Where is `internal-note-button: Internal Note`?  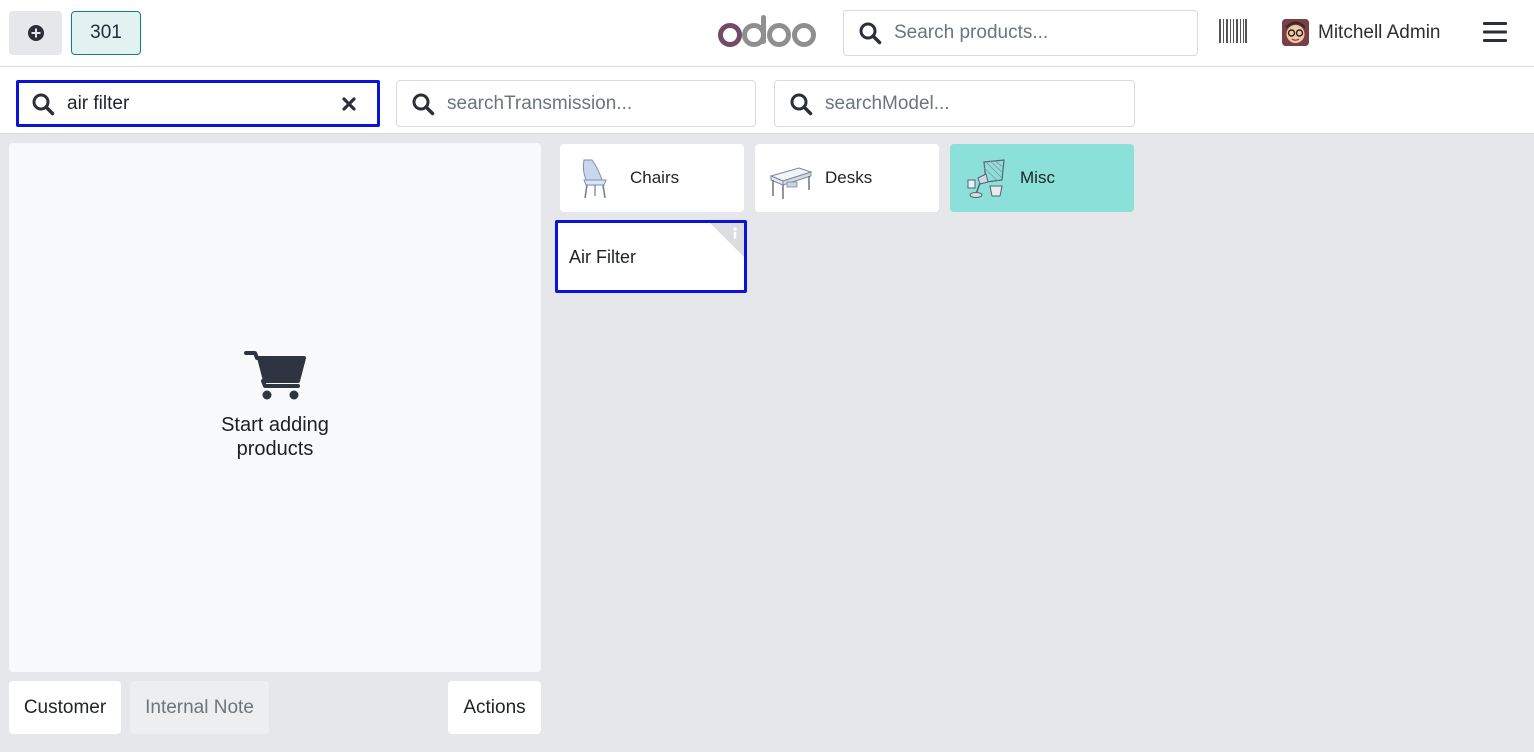 internal-note-button: Internal Note is located at coordinates (199, 707).